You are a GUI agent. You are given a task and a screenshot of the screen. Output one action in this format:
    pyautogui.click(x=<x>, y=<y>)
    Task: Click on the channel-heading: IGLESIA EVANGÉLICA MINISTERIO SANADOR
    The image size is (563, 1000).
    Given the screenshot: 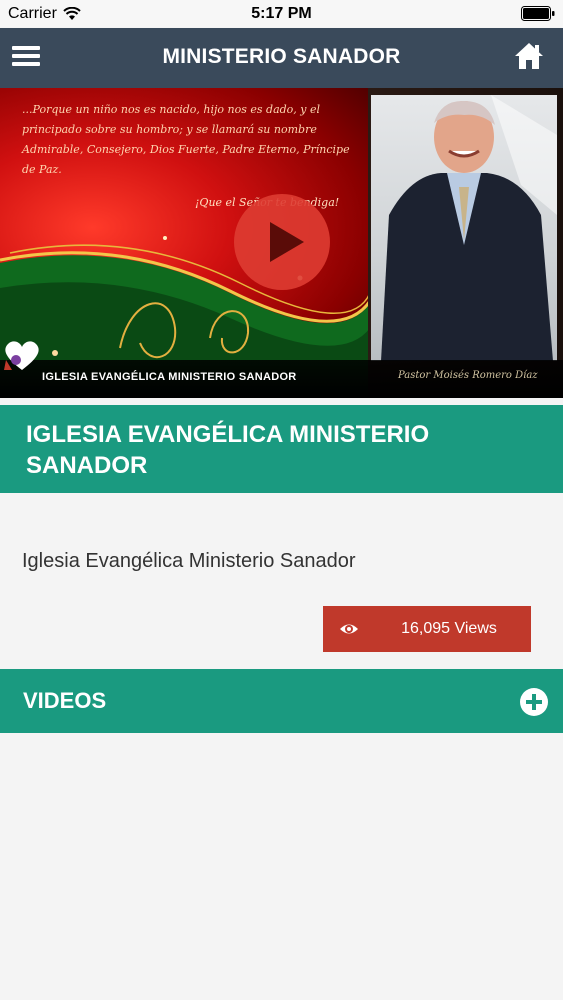 What is the action you would take?
    pyautogui.click(x=228, y=450)
    